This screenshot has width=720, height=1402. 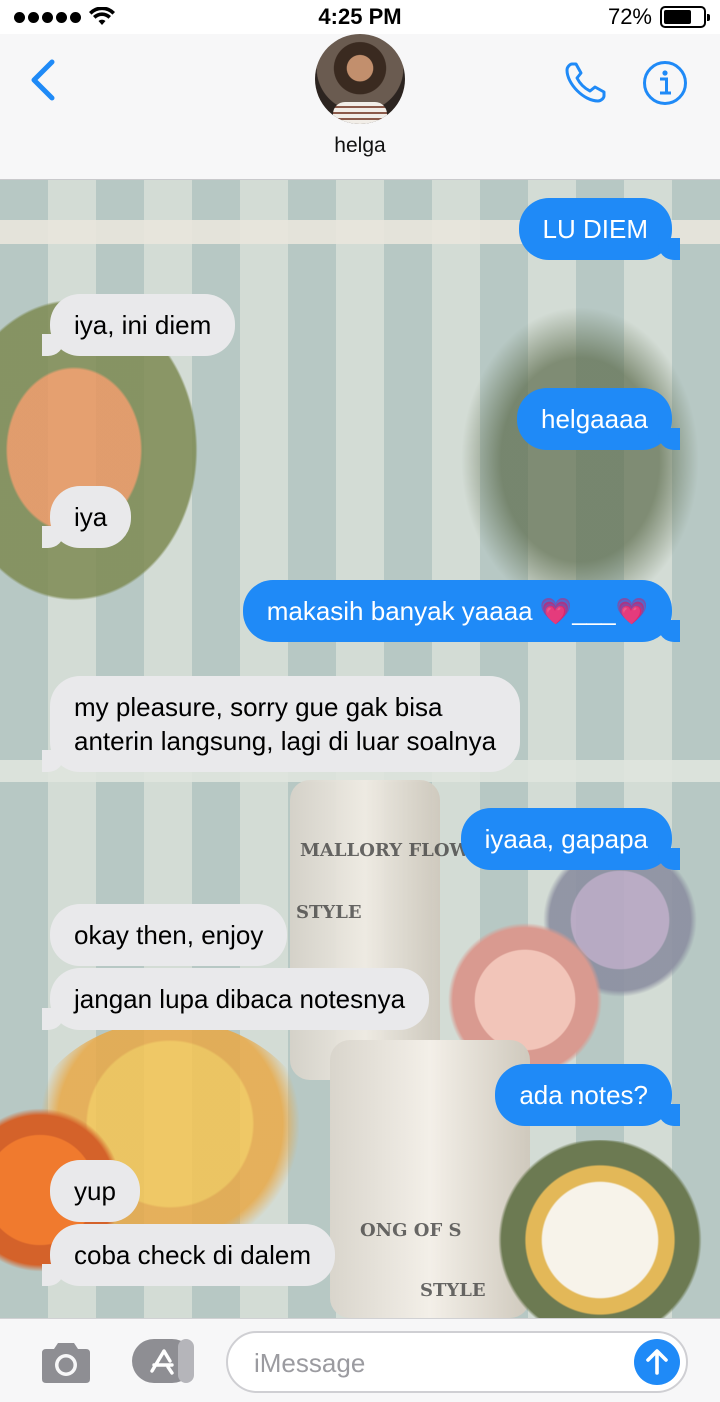 I want to click on signal-strength-icon, so click(x=47, y=17).